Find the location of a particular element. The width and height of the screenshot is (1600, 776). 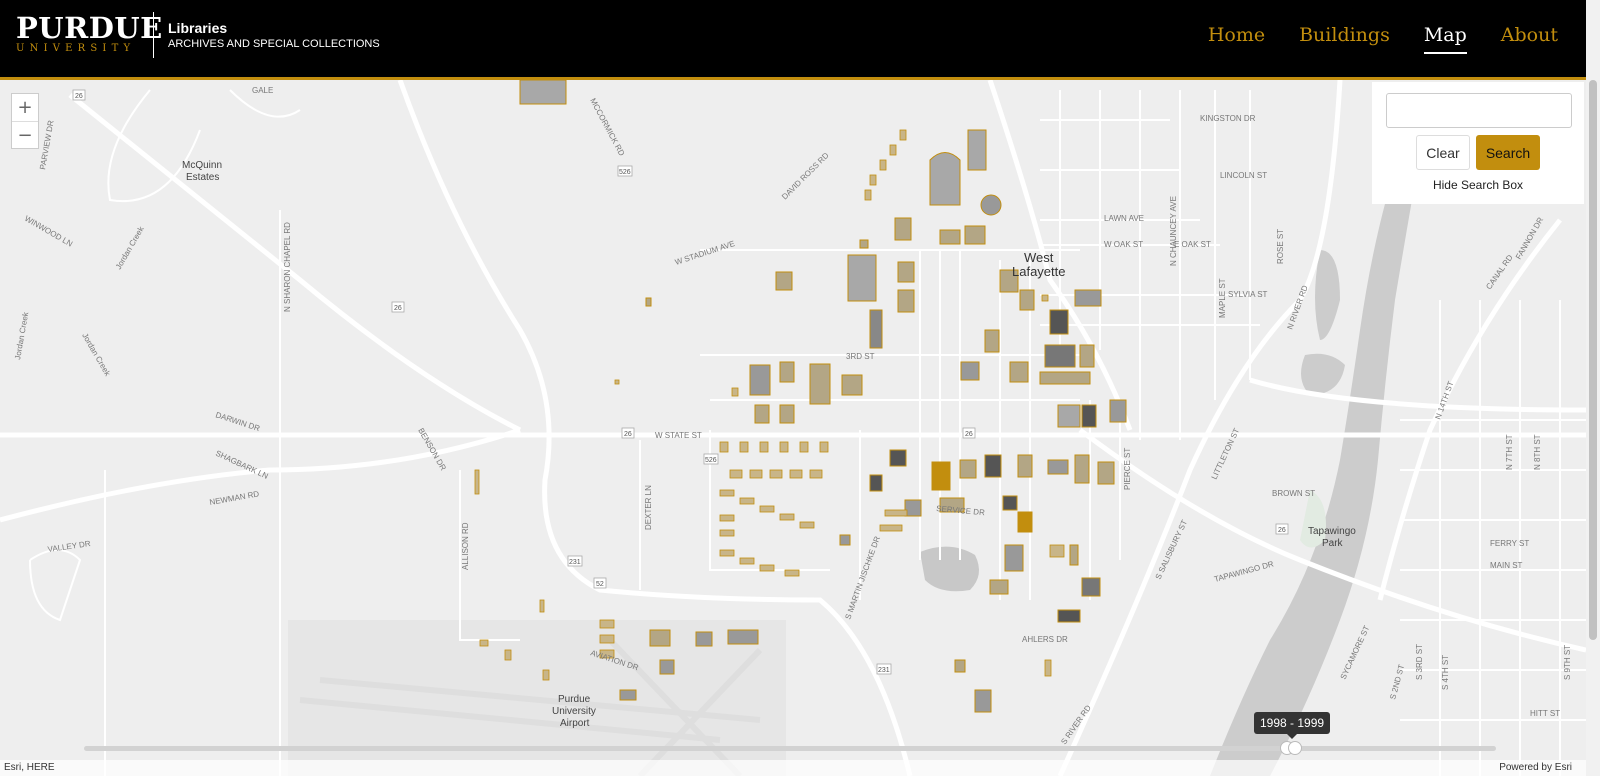

time-slider-tooltip: 1998 - 1999 is located at coordinates (1292, 725).